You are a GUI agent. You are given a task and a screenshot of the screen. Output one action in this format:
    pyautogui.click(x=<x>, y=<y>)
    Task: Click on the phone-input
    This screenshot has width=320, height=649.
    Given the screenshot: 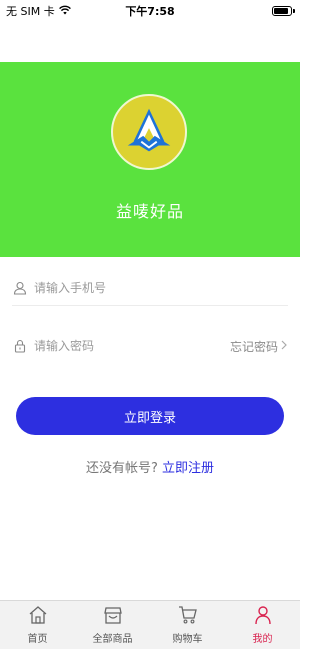 What is the action you would take?
    pyautogui.click(x=161, y=287)
    